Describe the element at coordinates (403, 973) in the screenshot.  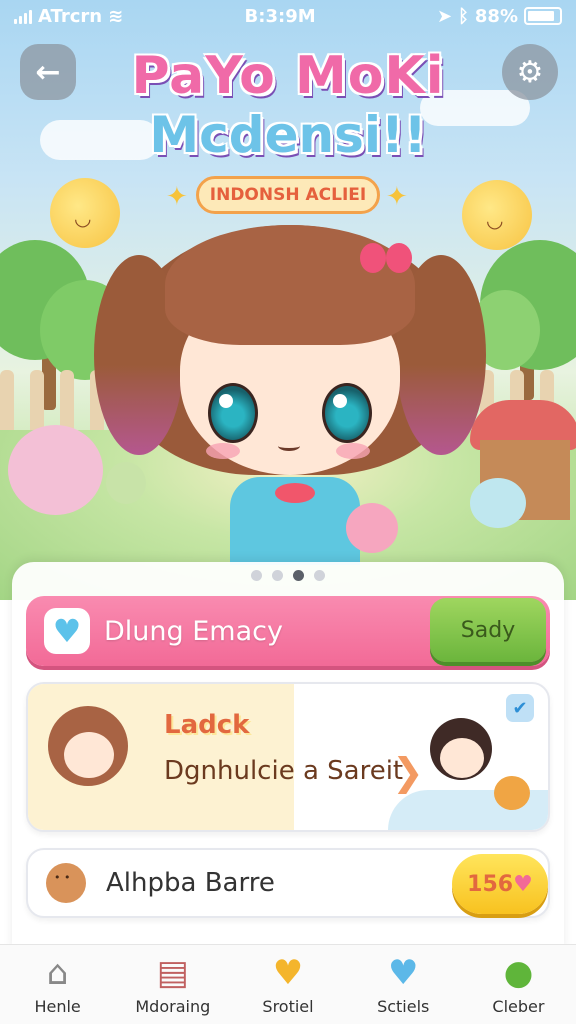
I see `chat-heart-icon: ♥` at that location.